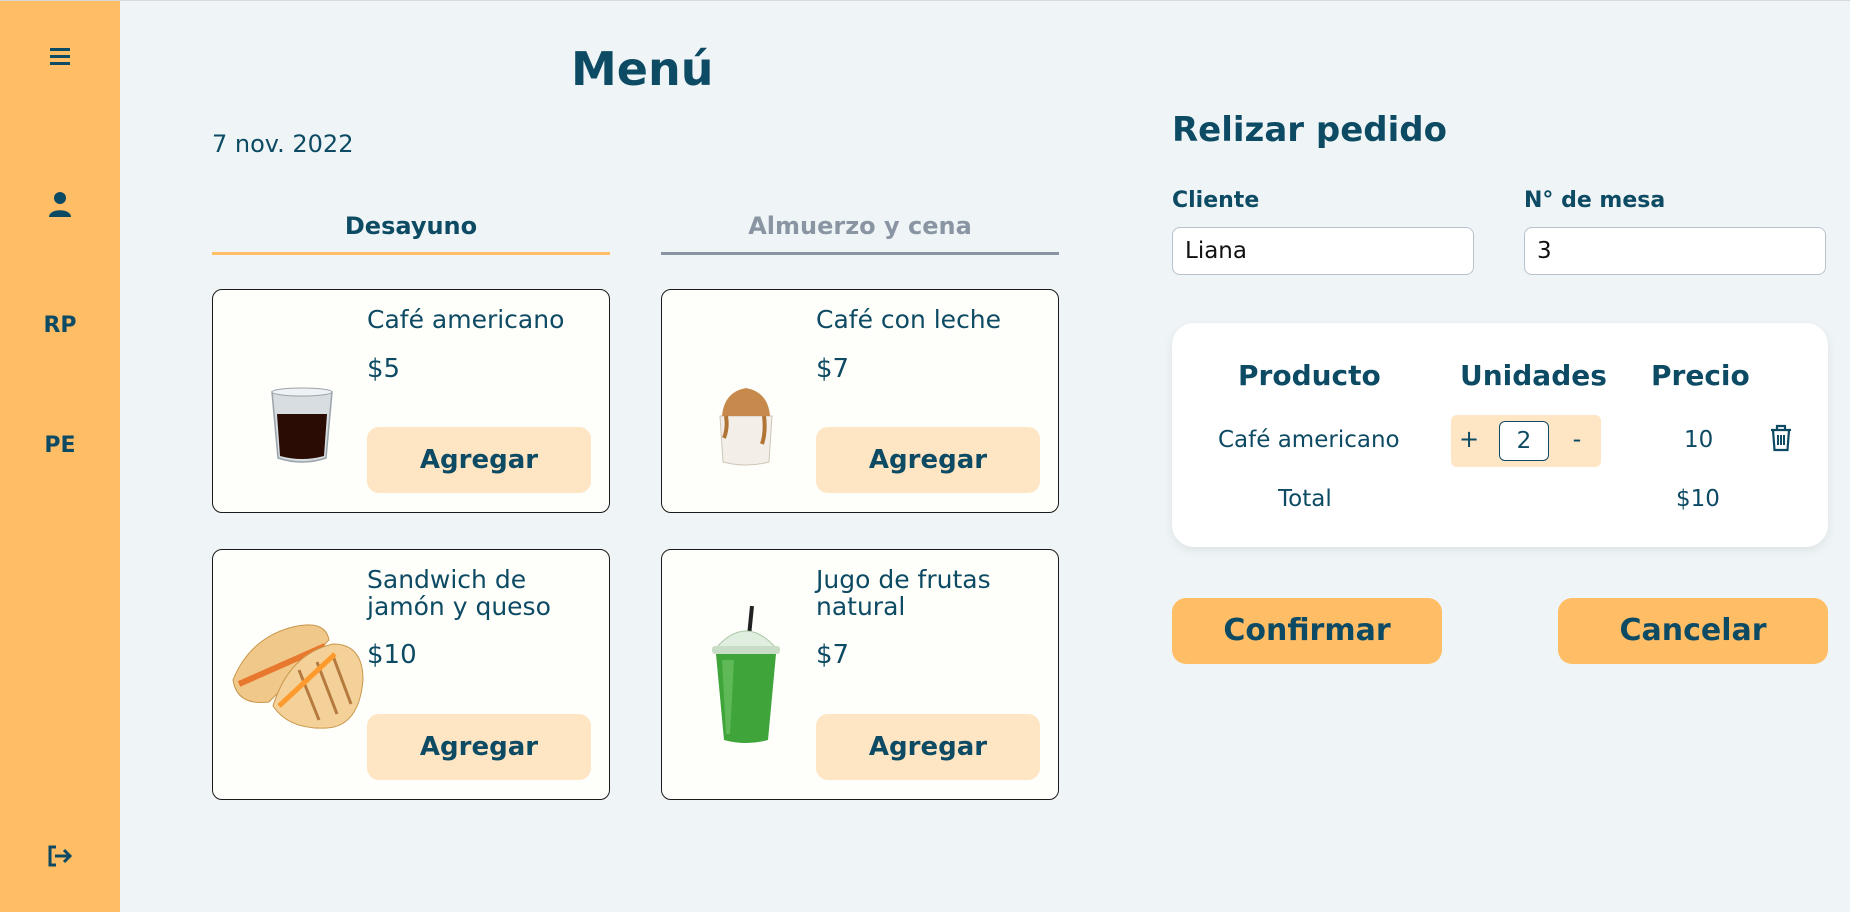  I want to click on product-card: Café con leche $7 Agregar, so click(860, 401).